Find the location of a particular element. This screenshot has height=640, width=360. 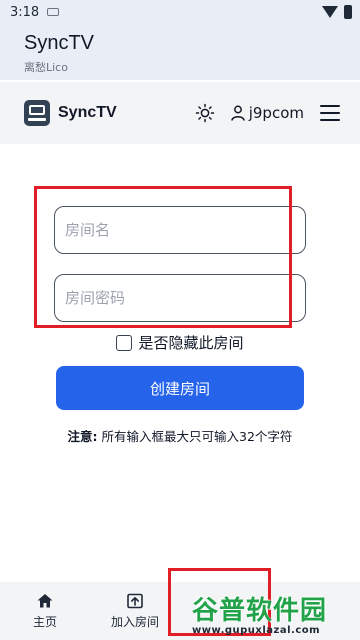

user-menu: j9pcom is located at coordinates (267, 113).